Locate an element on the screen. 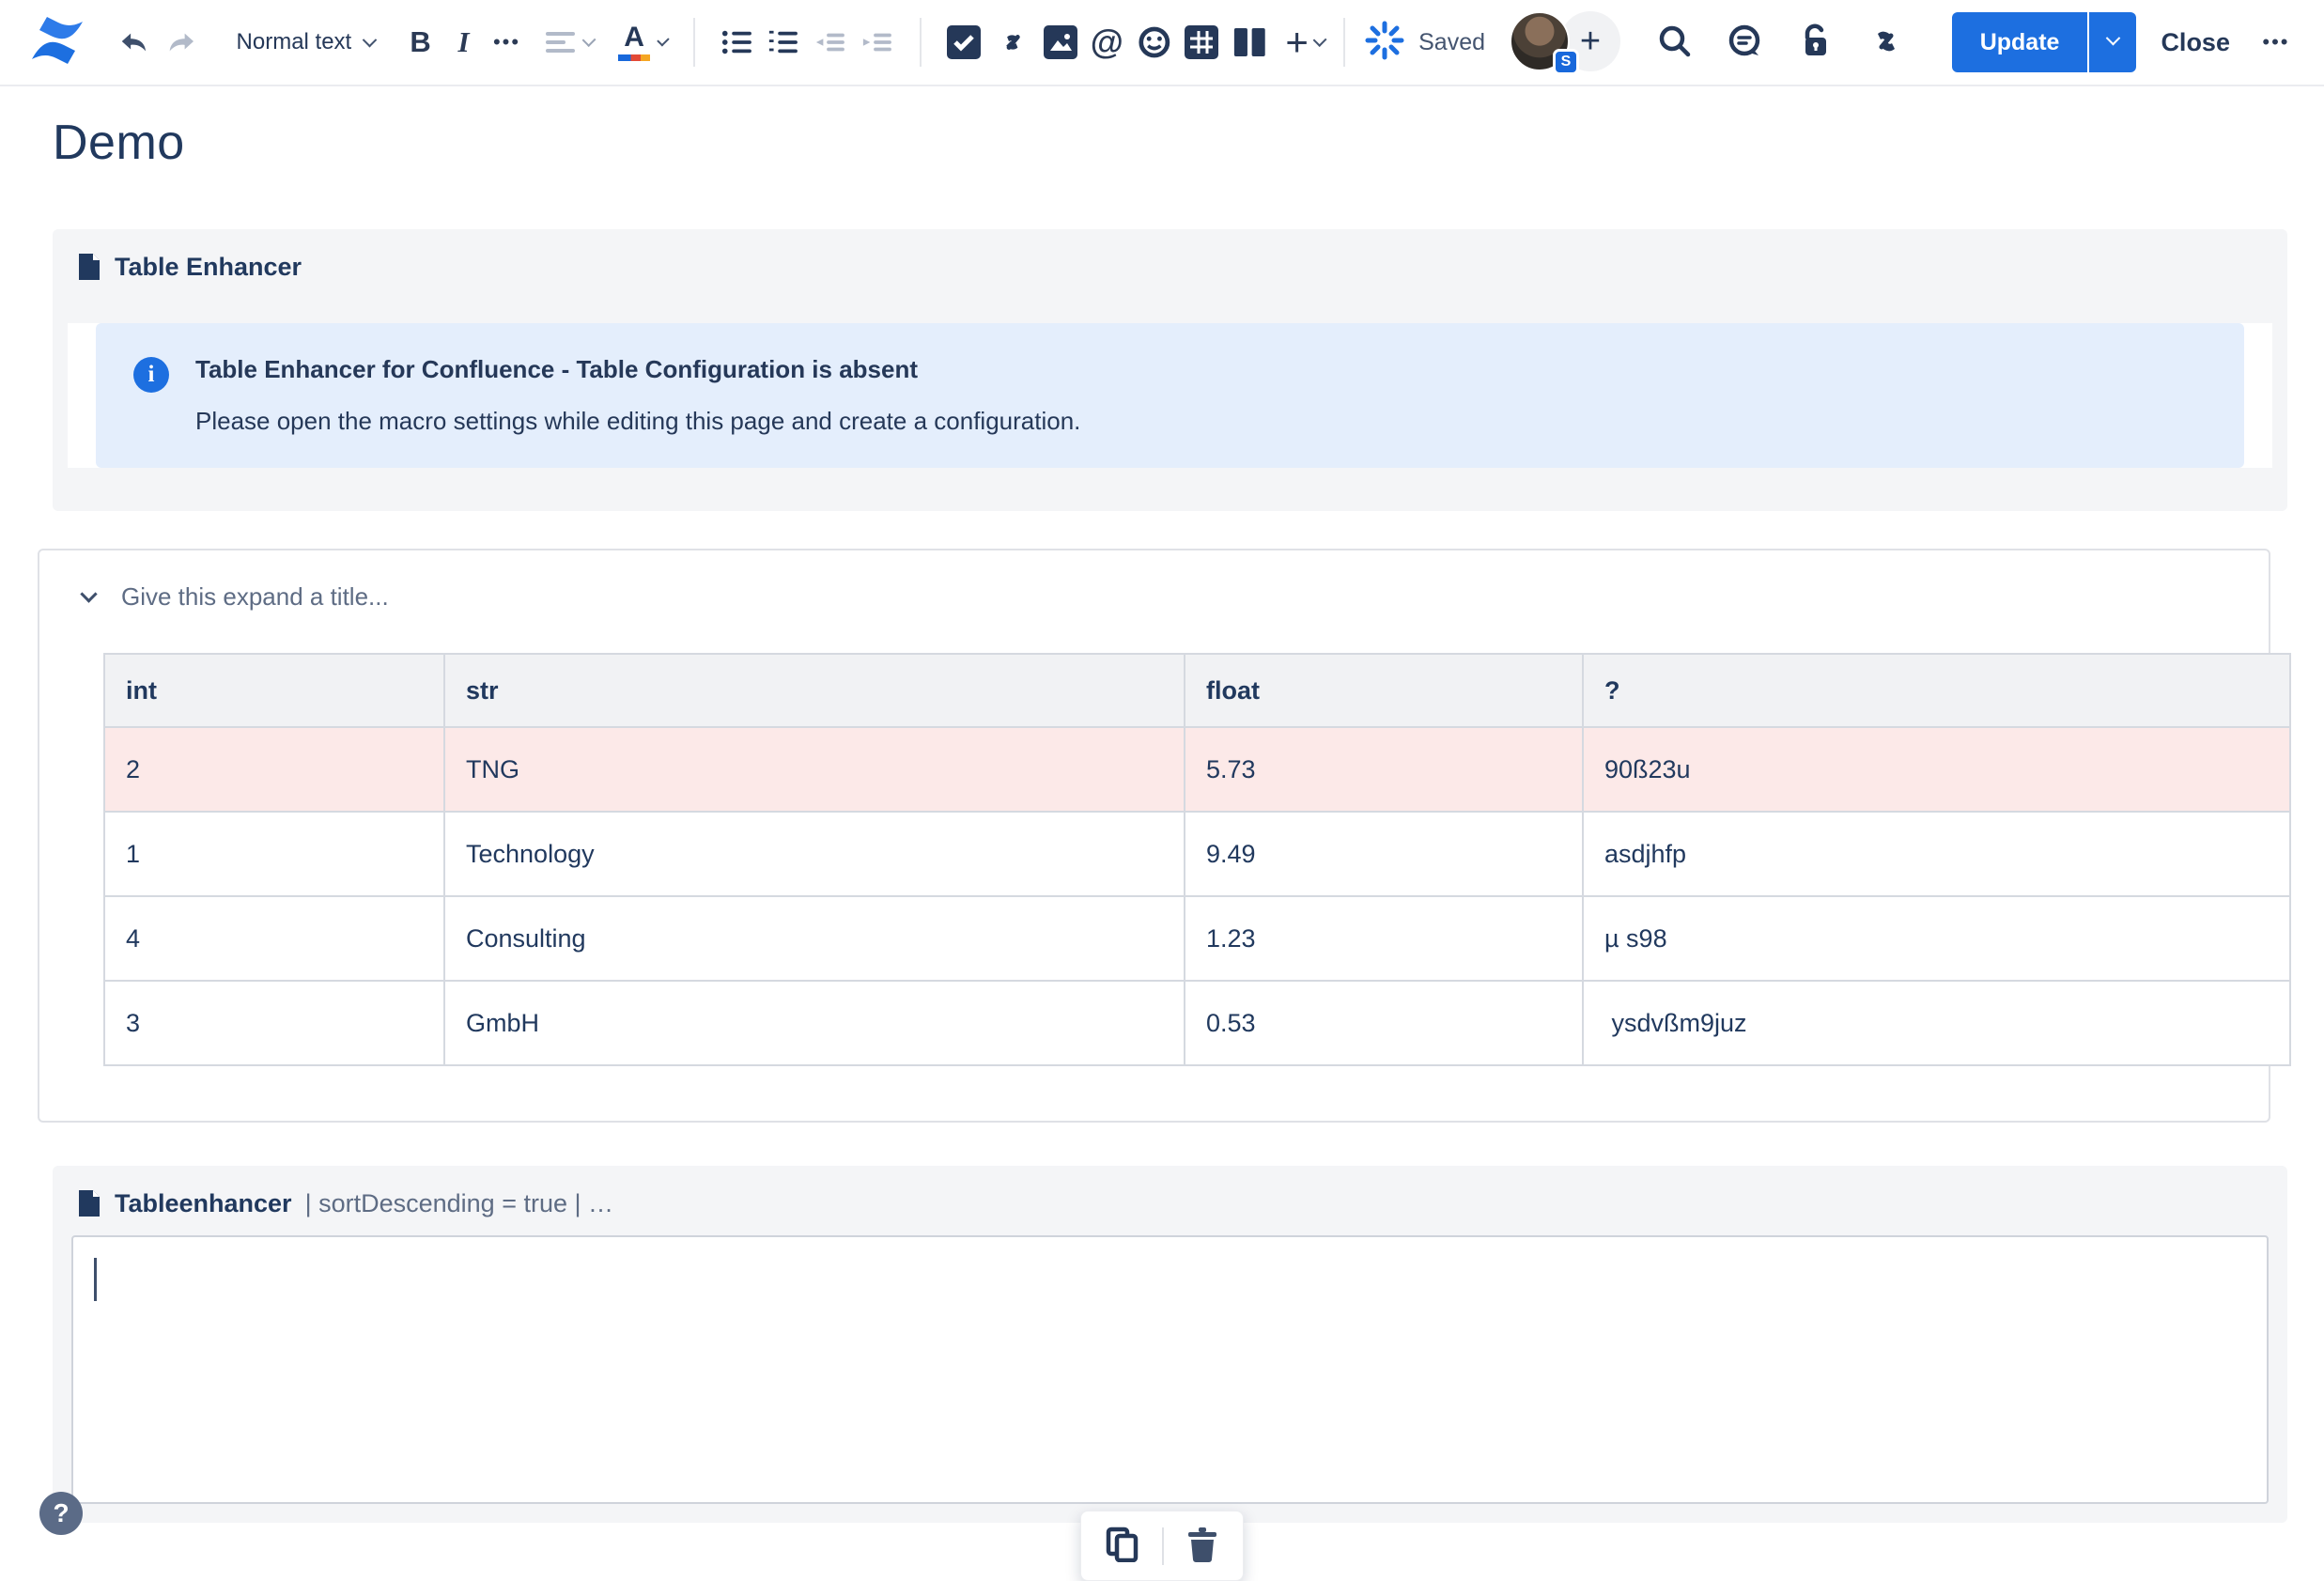 The image size is (2324, 1581). text-cursor is located at coordinates (95, 1279).